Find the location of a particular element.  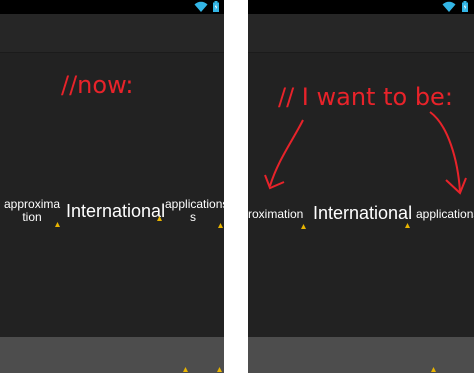

action-bar is located at coordinates (112, 33).